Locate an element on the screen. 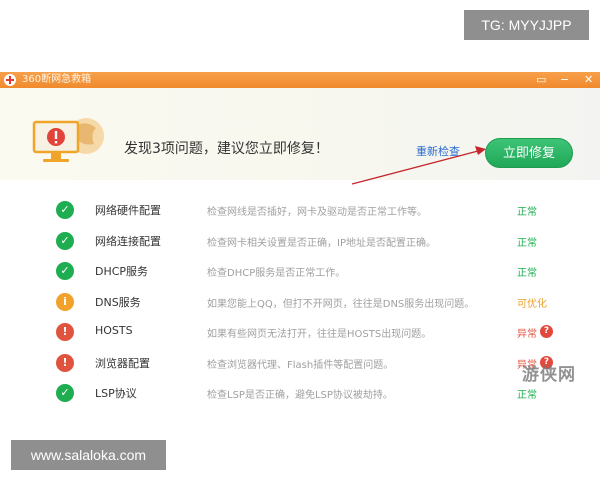 This screenshot has width=600, height=480. url-badge: www.salaloka.com is located at coordinates (88, 455).